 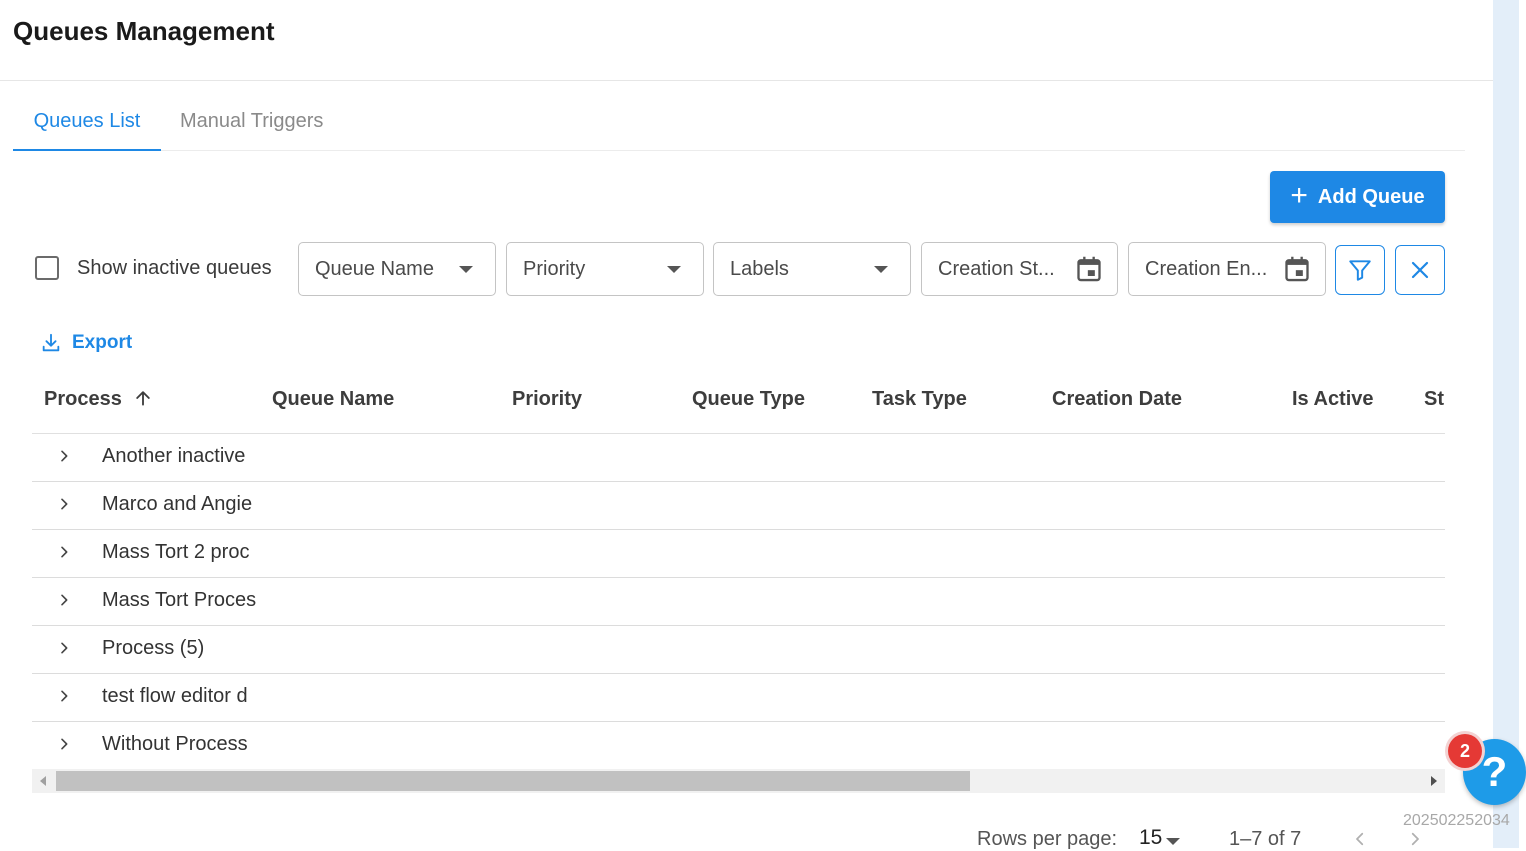 I want to click on tab-manual-triggers: Manual Triggers, so click(x=251, y=122).